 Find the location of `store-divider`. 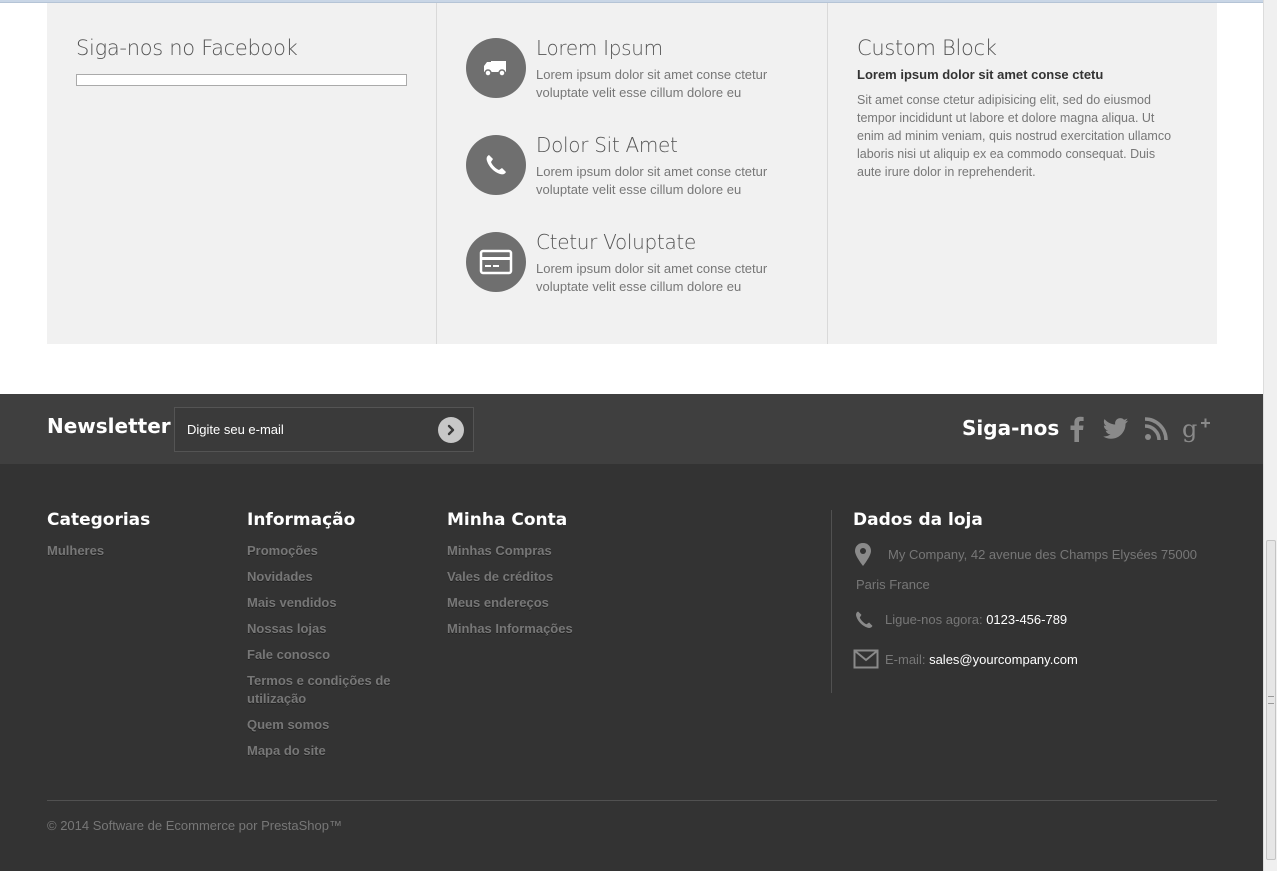

store-divider is located at coordinates (831, 601).